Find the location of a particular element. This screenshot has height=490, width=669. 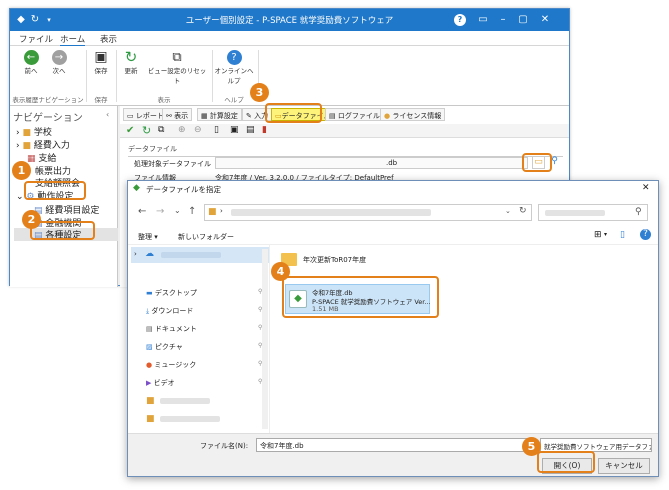

sidebar-item-pictures: ▨ ピクチャ is located at coordinates (164, 347).